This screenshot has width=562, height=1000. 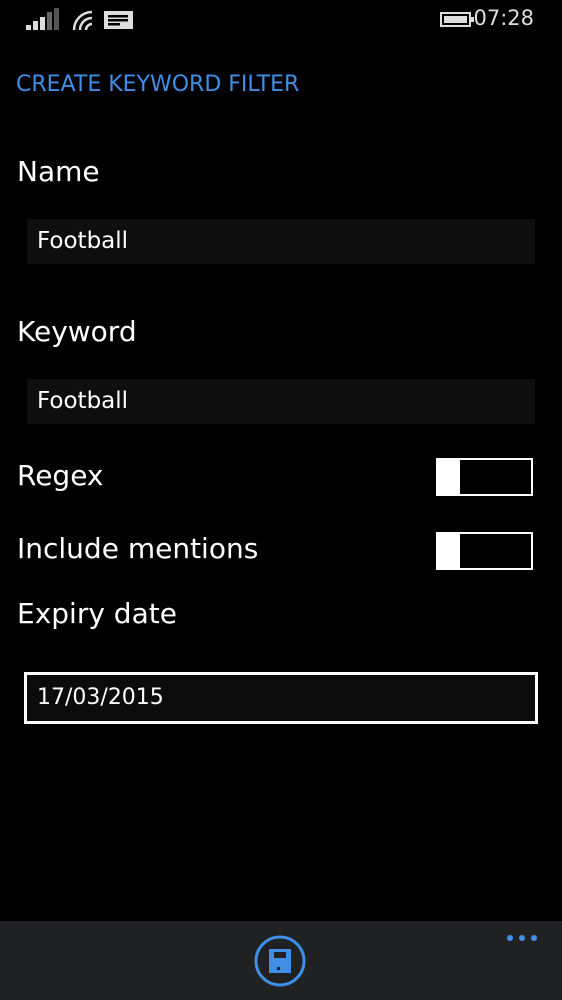 I want to click on keyword-label: Keyword, so click(x=77, y=331).